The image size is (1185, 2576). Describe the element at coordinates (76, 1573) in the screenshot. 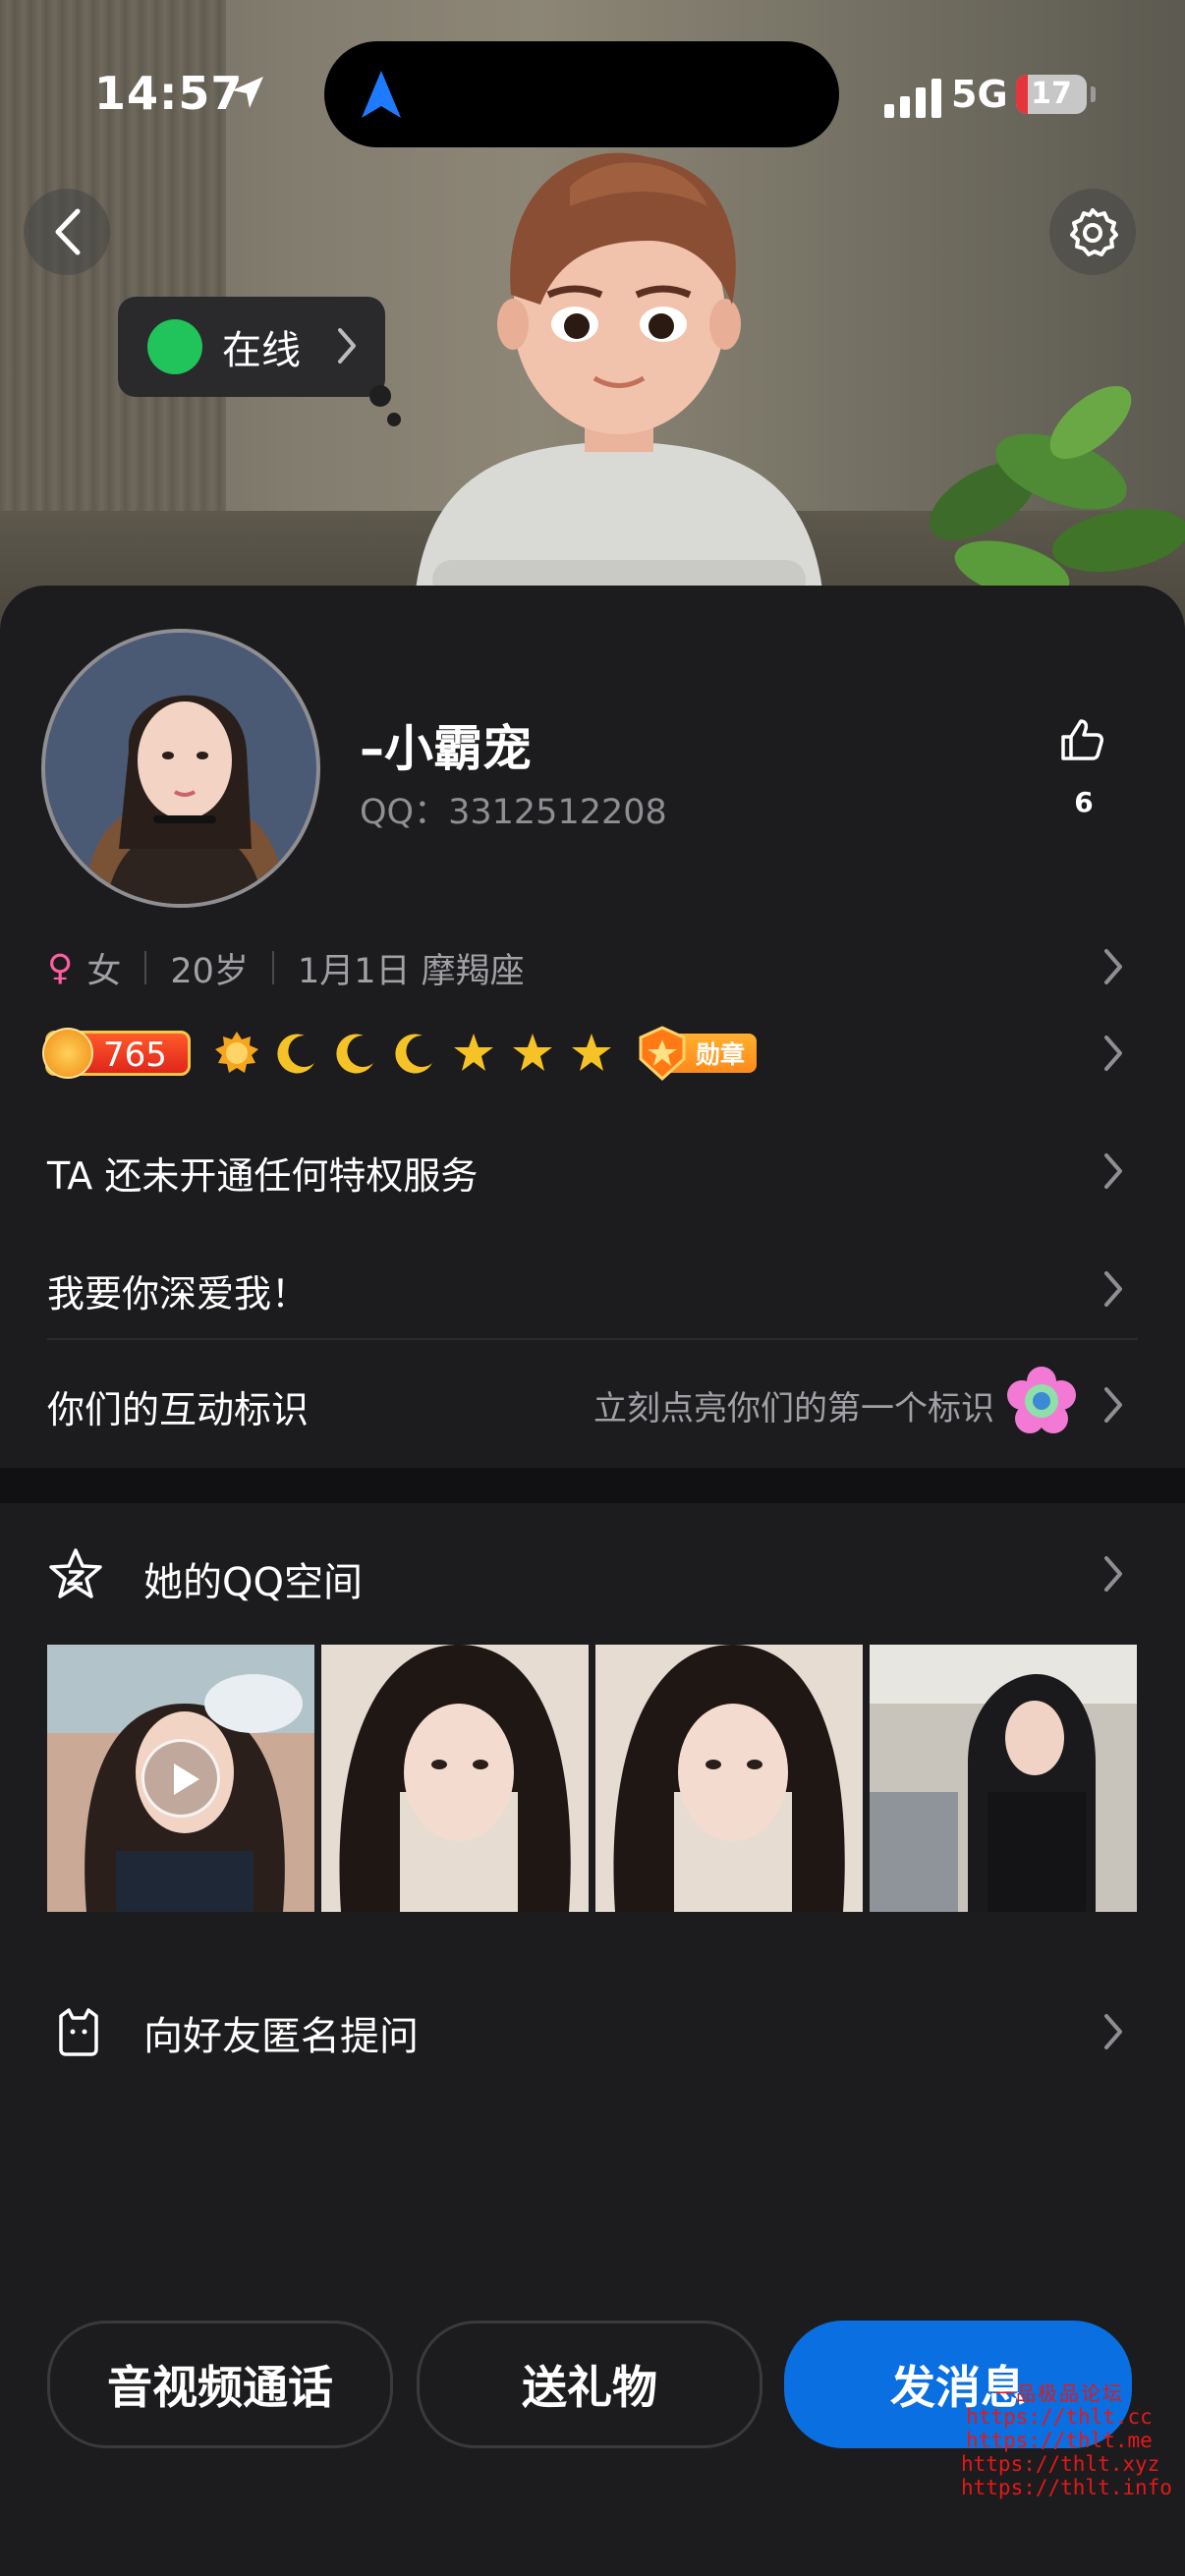

I see `qzone-star-icon` at that location.